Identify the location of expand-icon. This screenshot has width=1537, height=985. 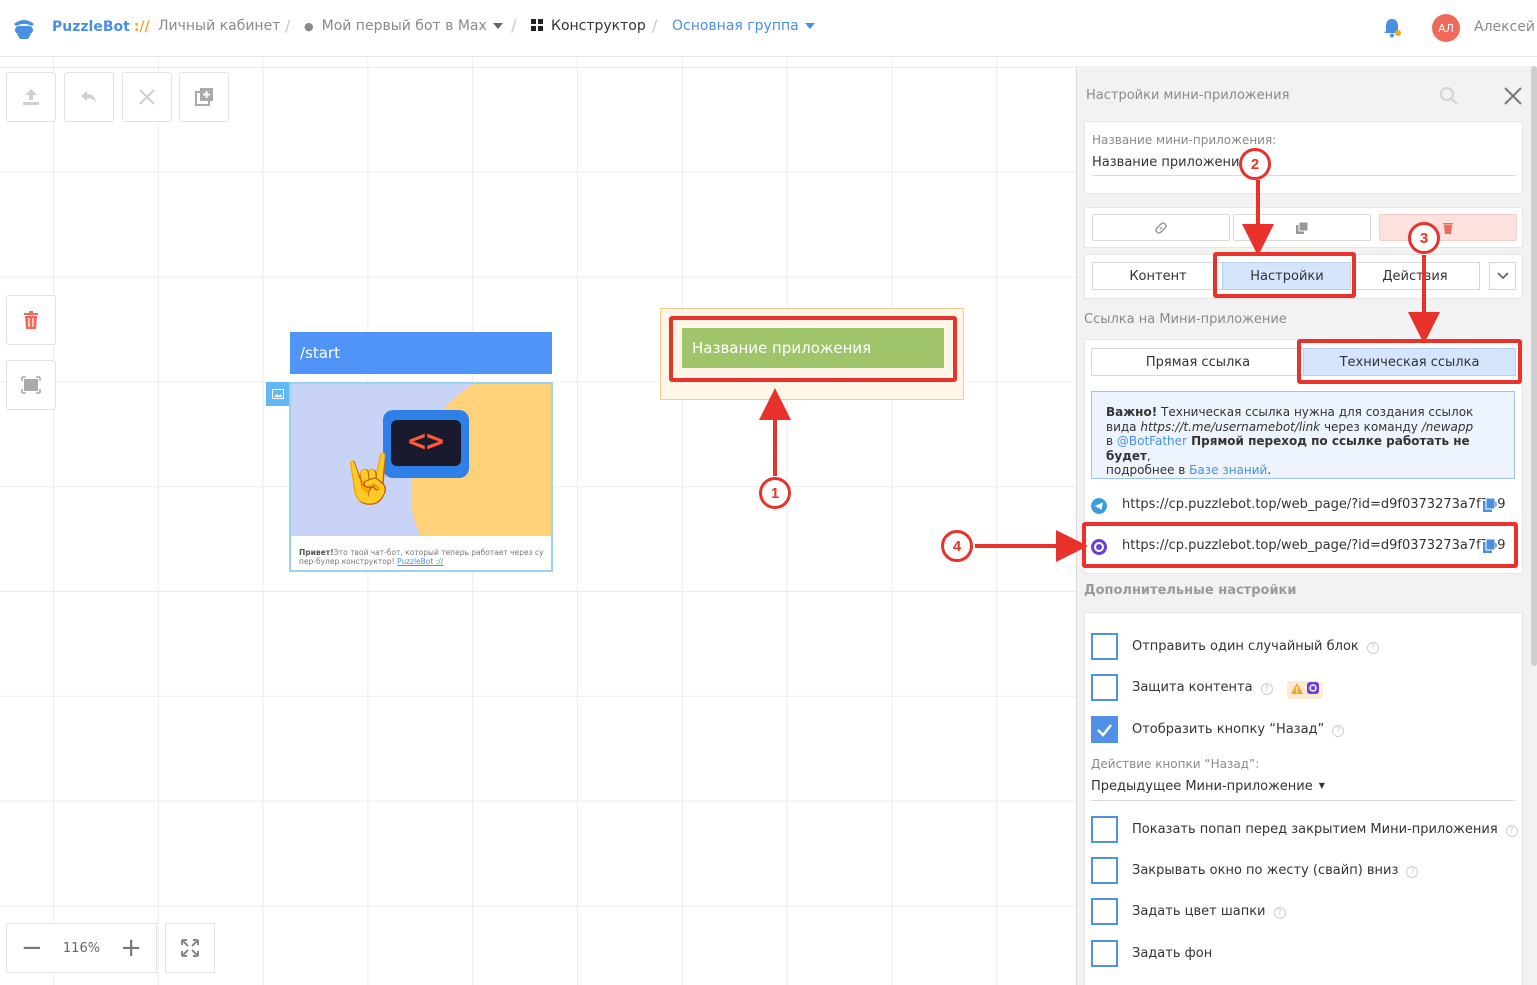
(190, 948).